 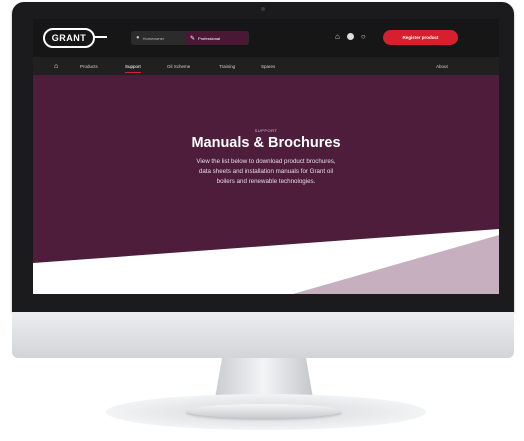 I want to click on homeowner-option: ● Homeowner, so click(x=157, y=38).